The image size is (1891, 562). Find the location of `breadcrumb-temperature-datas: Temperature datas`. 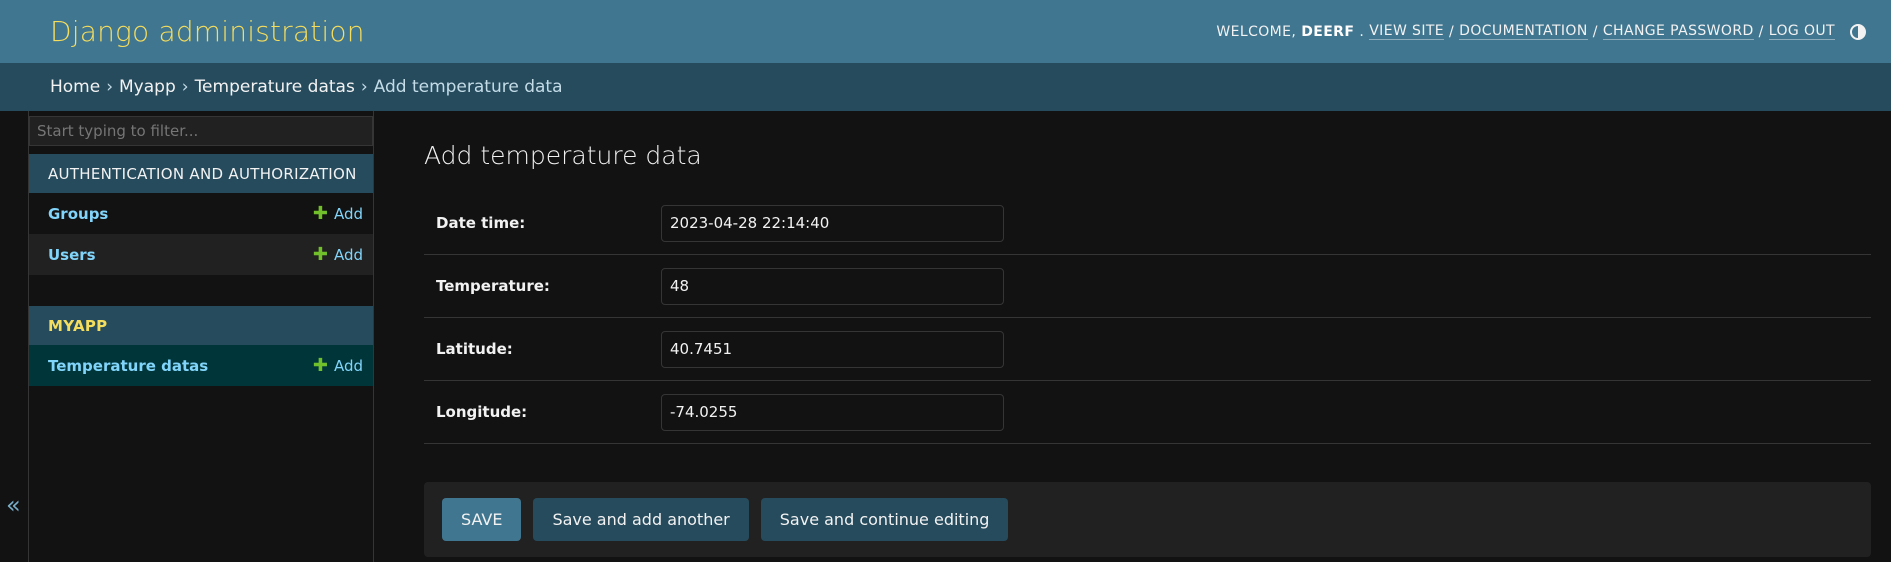

breadcrumb-temperature-datas: Temperature datas is located at coordinates (275, 87).